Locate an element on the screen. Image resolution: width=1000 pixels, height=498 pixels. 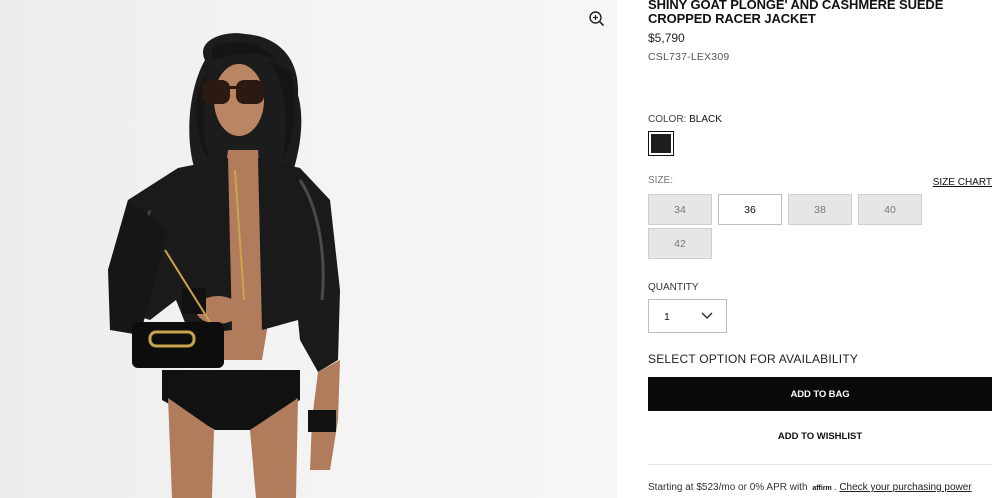
product-sku: CSL737-LEX309 is located at coordinates (689, 57).